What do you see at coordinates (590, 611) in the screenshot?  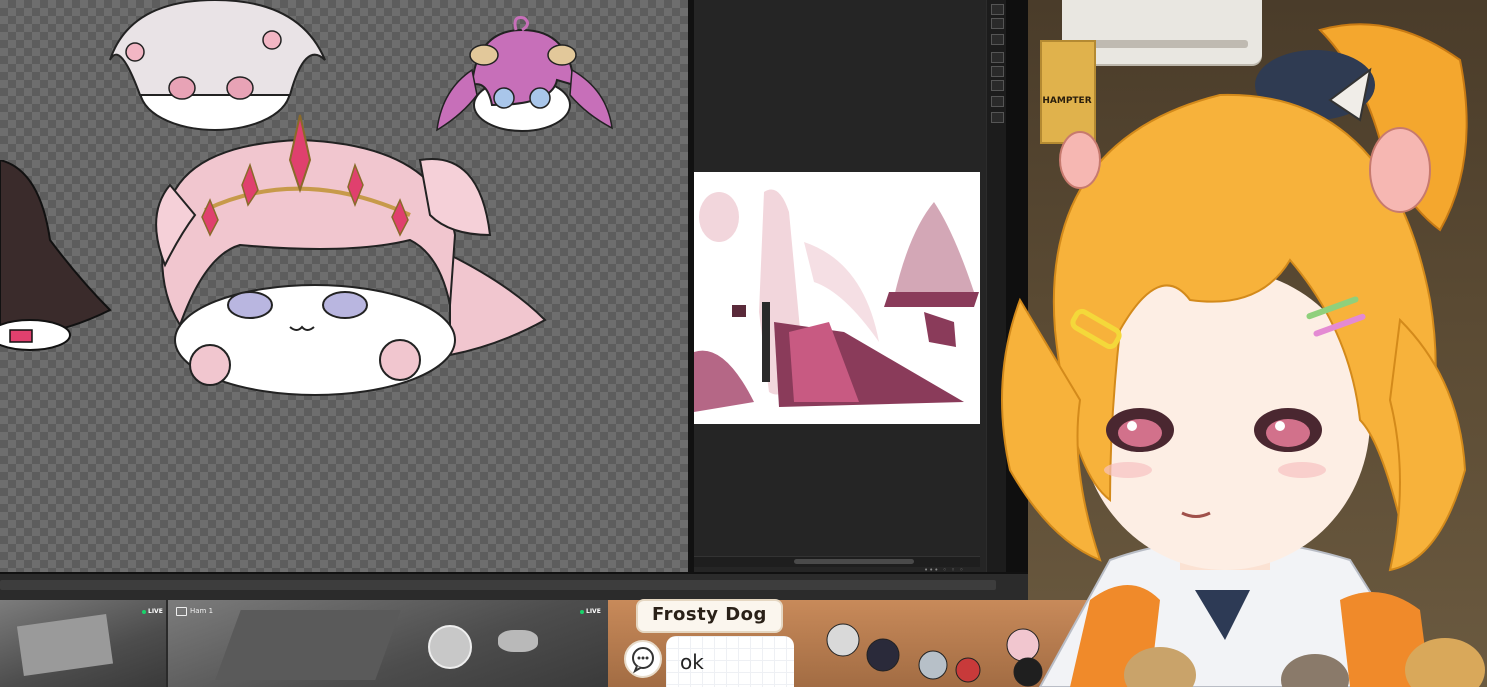 I see `camera-2-live-badge: LIVE` at bounding box center [590, 611].